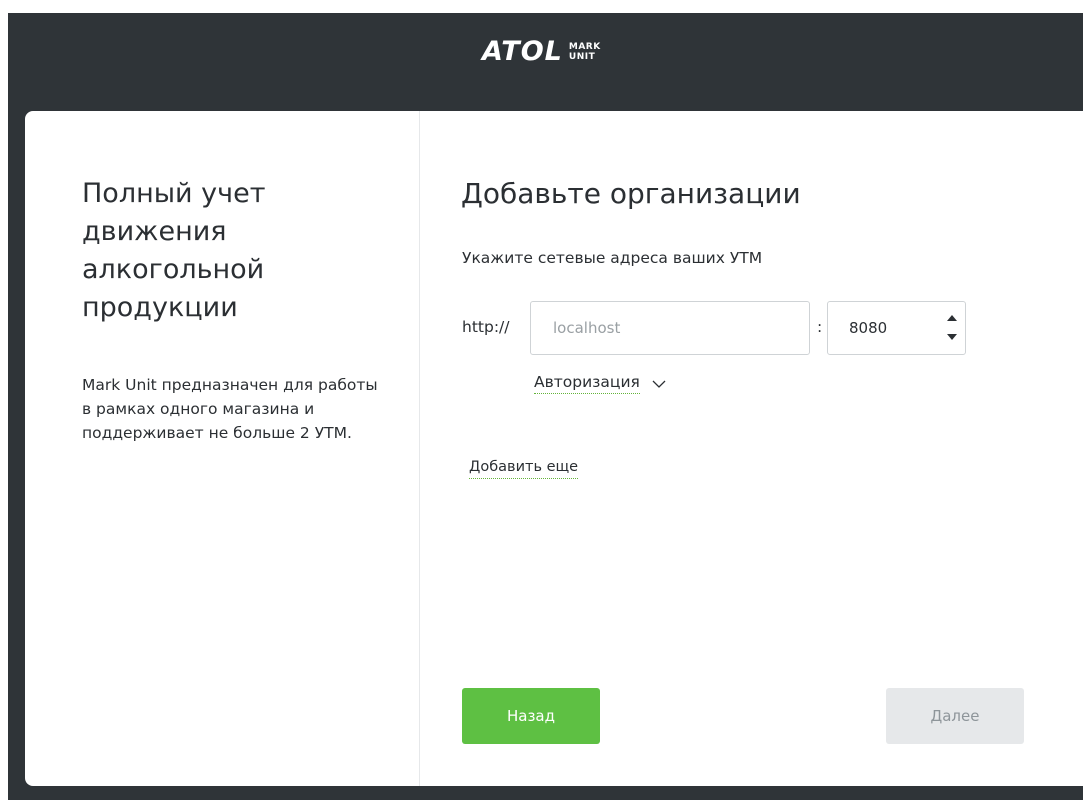 This screenshot has width=1083, height=800. What do you see at coordinates (659, 383) in the screenshot?
I see `chevron-down-icon` at bounding box center [659, 383].